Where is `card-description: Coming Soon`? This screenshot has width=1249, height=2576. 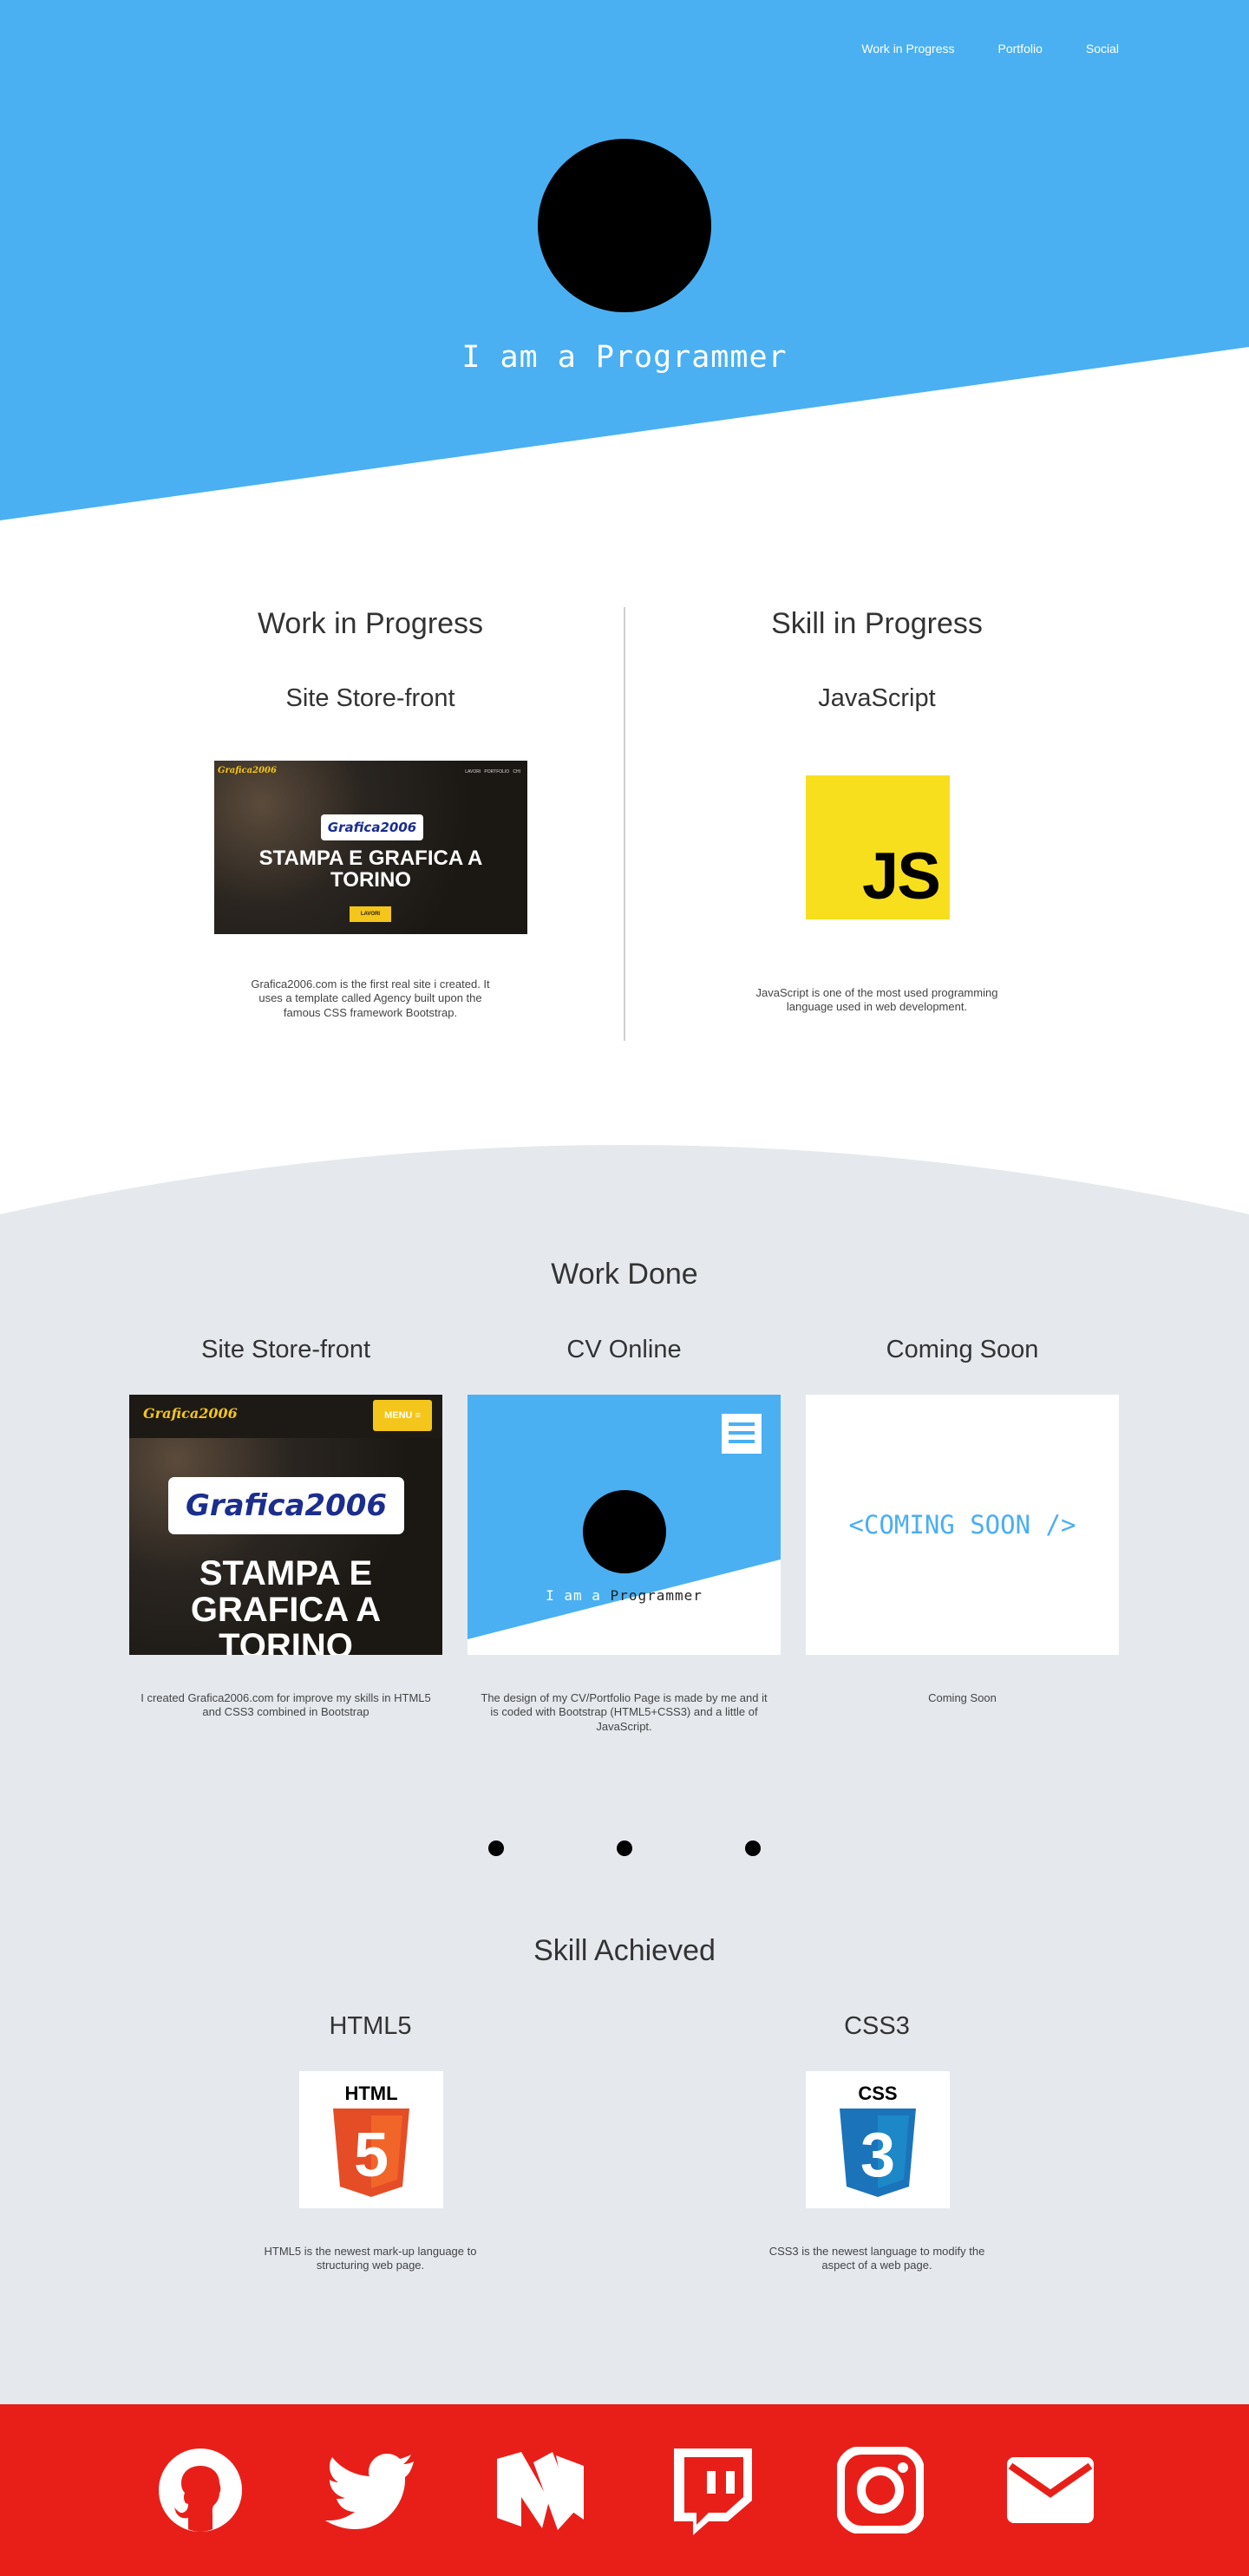
card-description: Coming Soon is located at coordinates (962, 1697).